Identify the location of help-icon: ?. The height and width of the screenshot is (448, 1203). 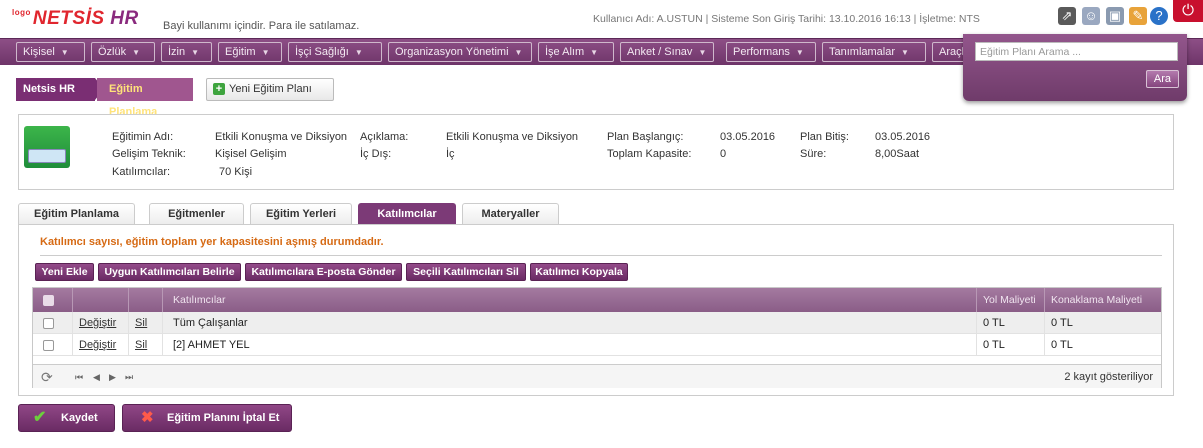
(1159, 16).